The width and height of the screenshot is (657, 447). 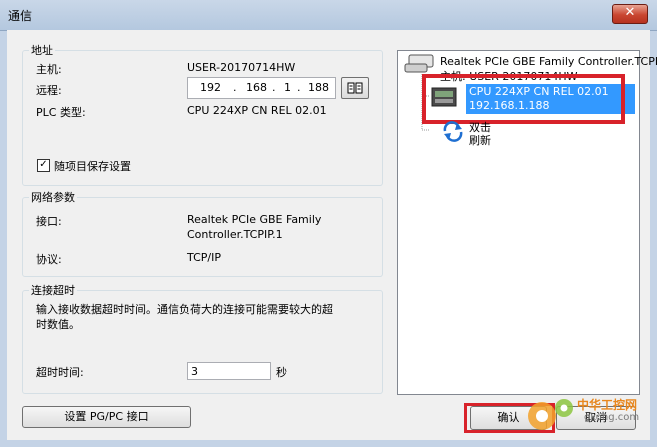 I want to click on interface-value-line1: Realtek PCIe GBE Family, so click(x=254, y=219).